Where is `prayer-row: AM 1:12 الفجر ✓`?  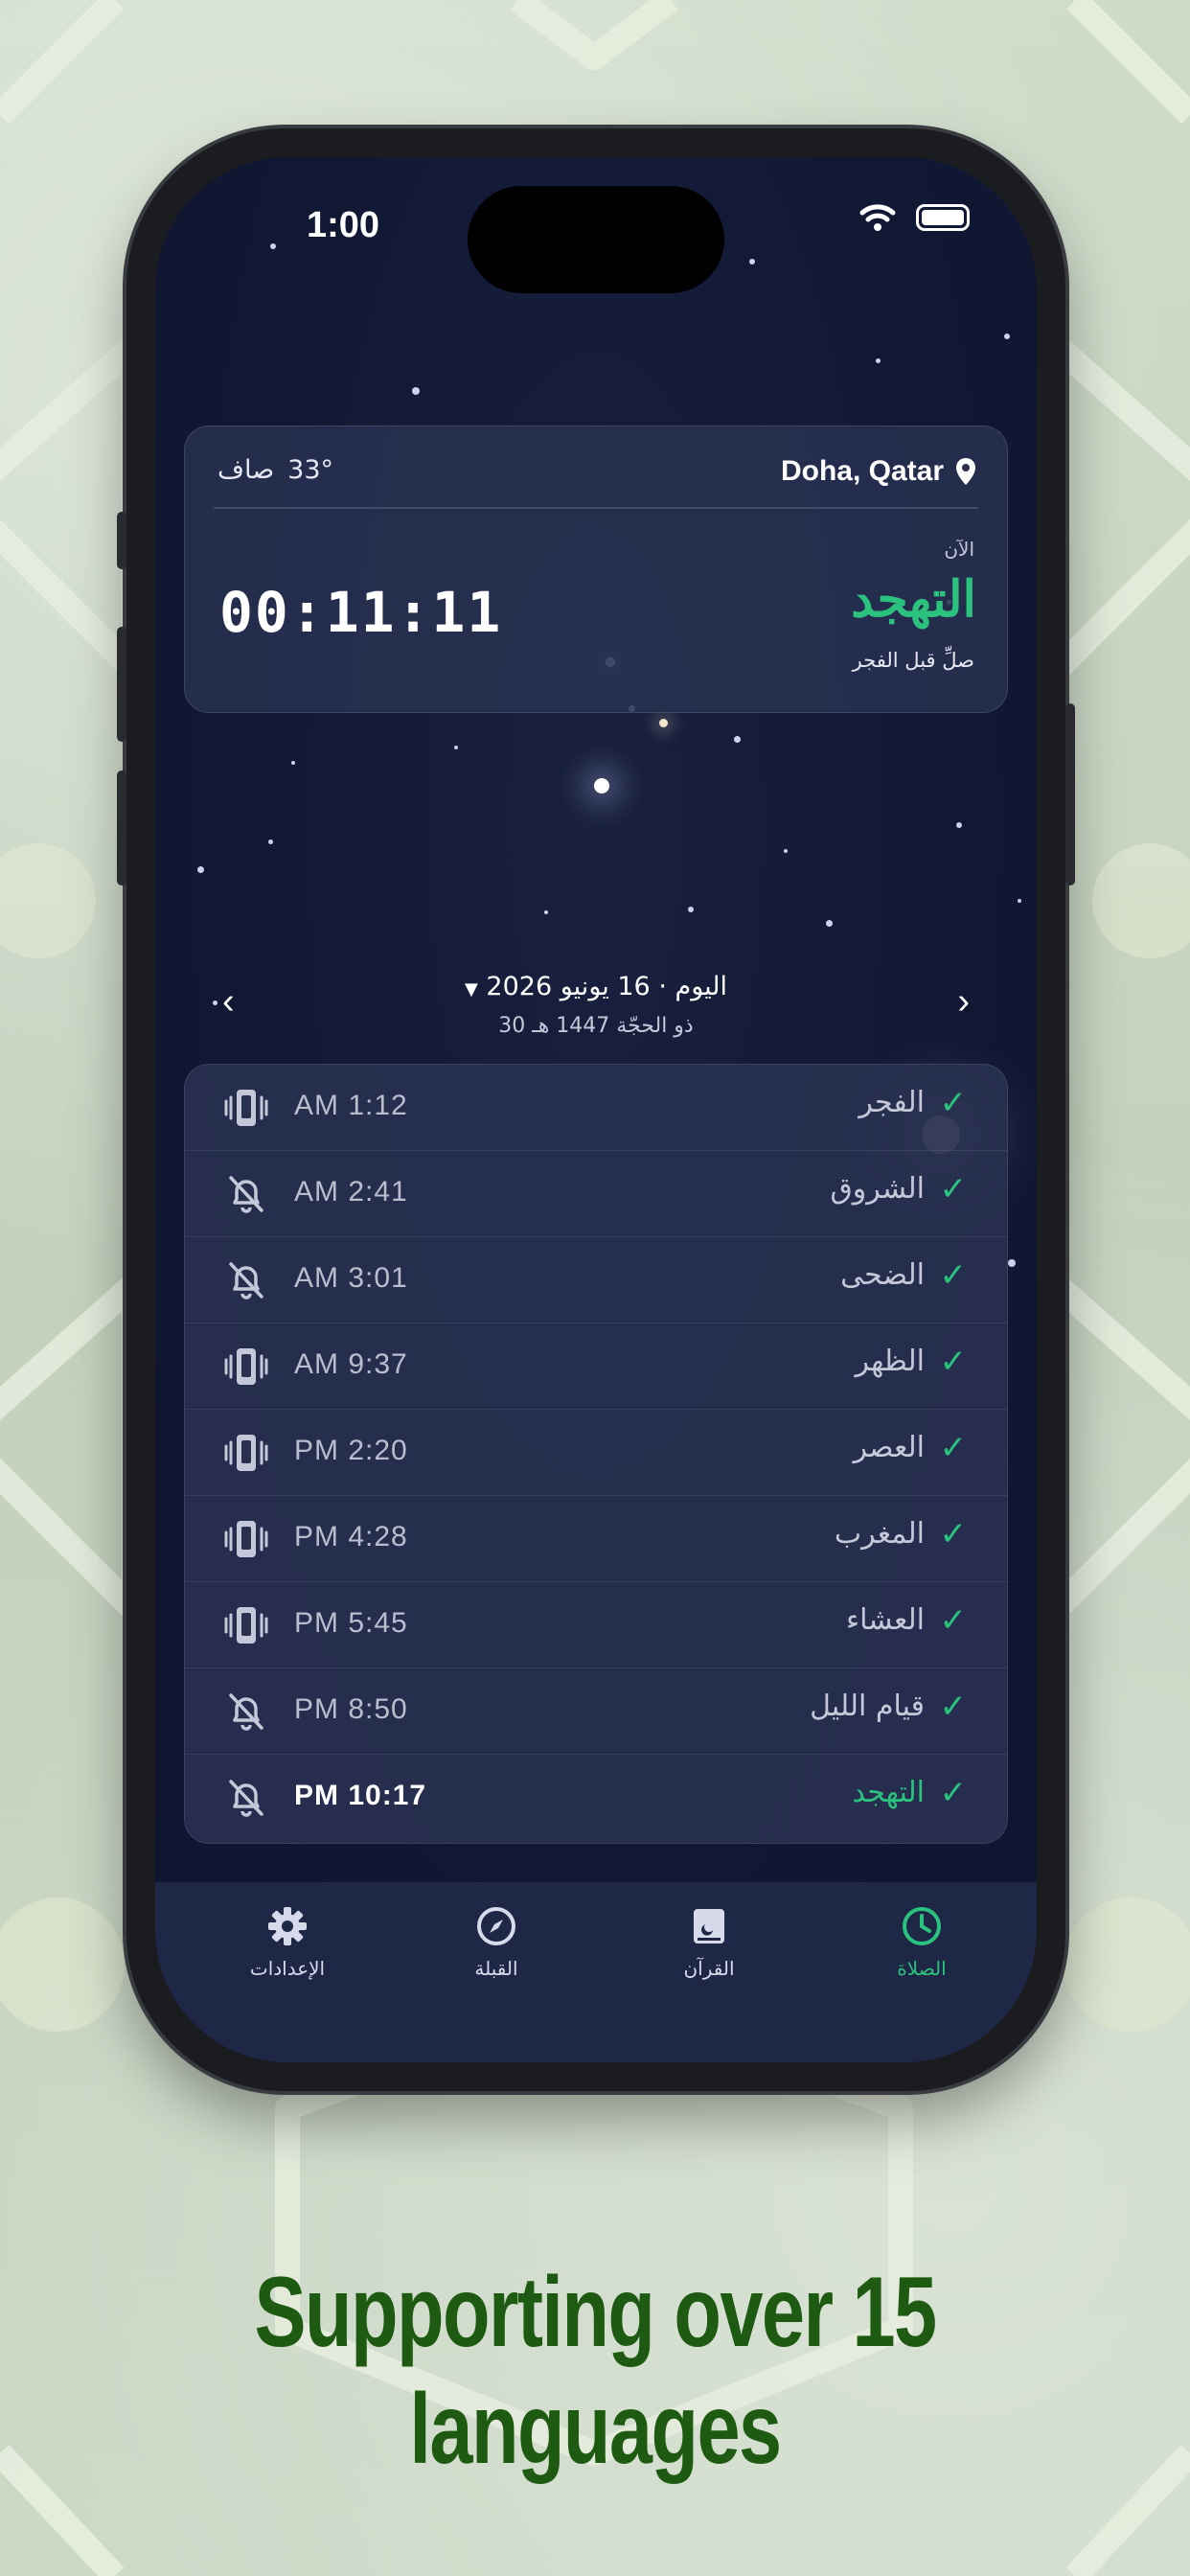
prayer-row: AM 1:12 الفجر ✓ is located at coordinates (596, 1108).